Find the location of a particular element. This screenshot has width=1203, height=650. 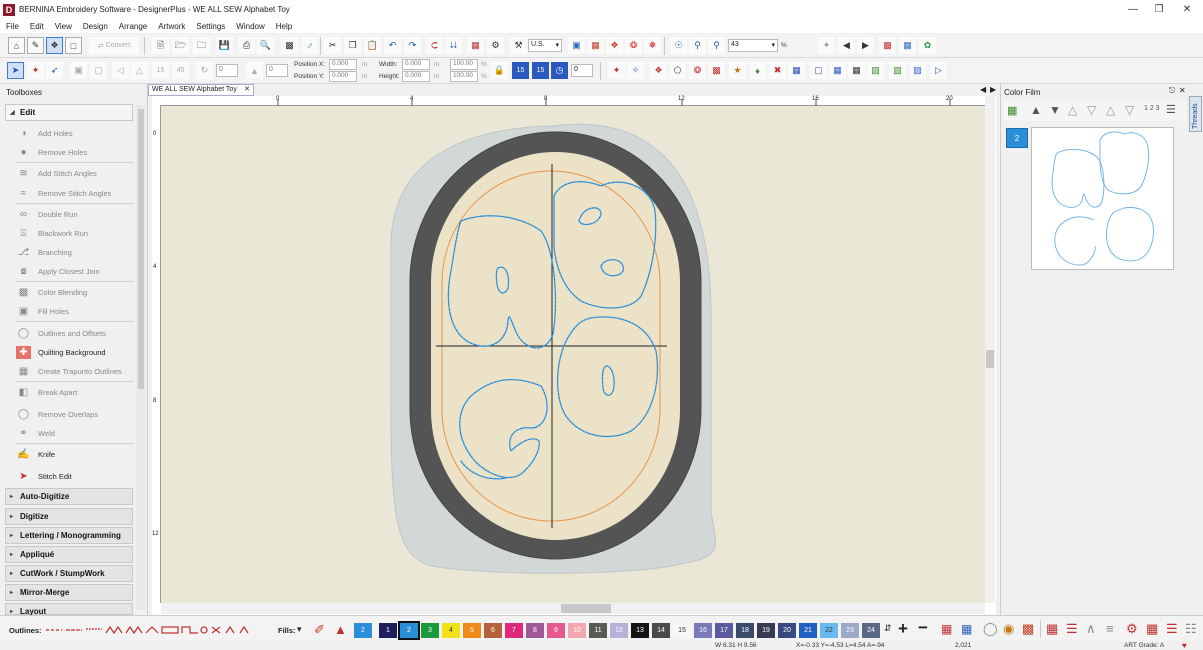

stitch-type-4-icon: ≡ is located at coordinates (1110, 628).